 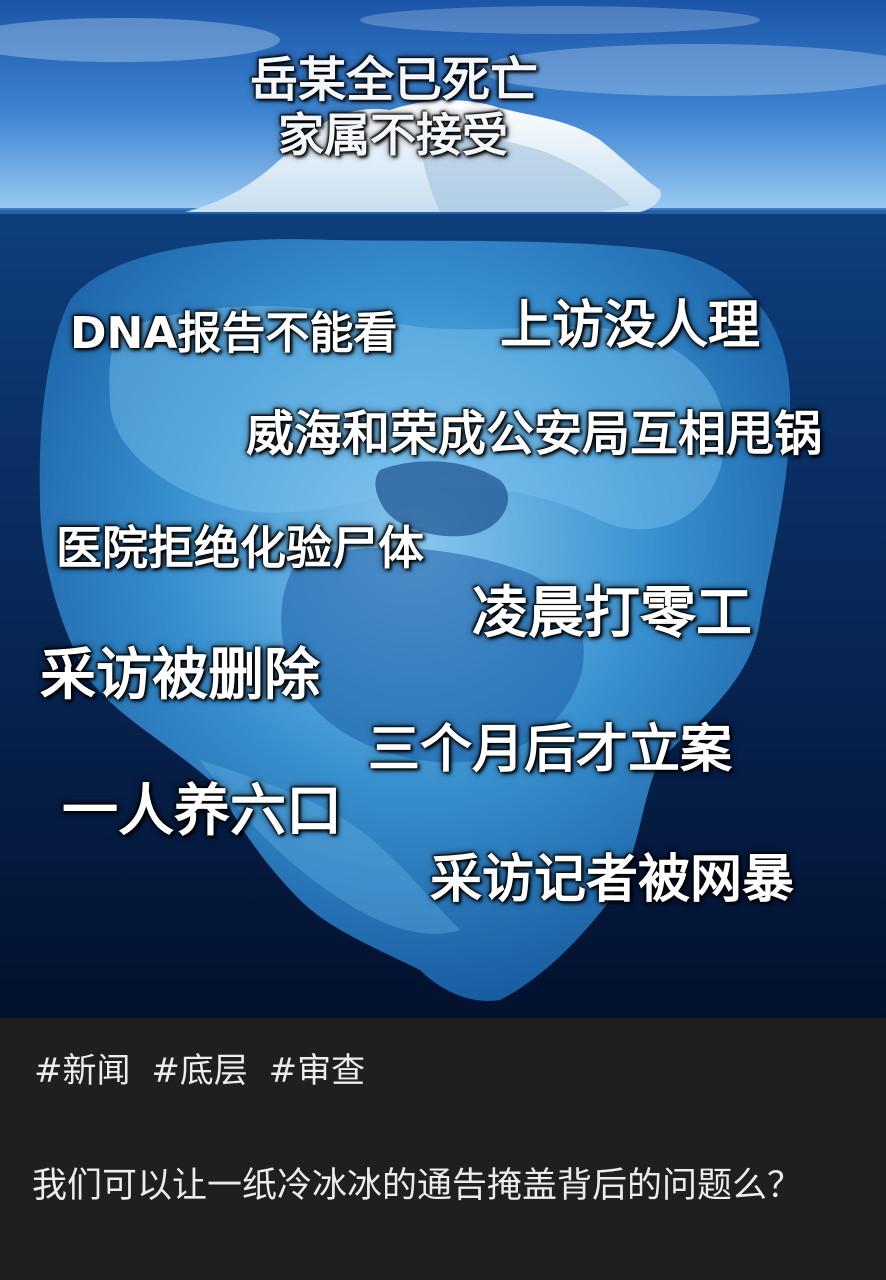 What do you see at coordinates (202, 811) in the screenshot?
I see `label-supports-six: 一人养六口` at bounding box center [202, 811].